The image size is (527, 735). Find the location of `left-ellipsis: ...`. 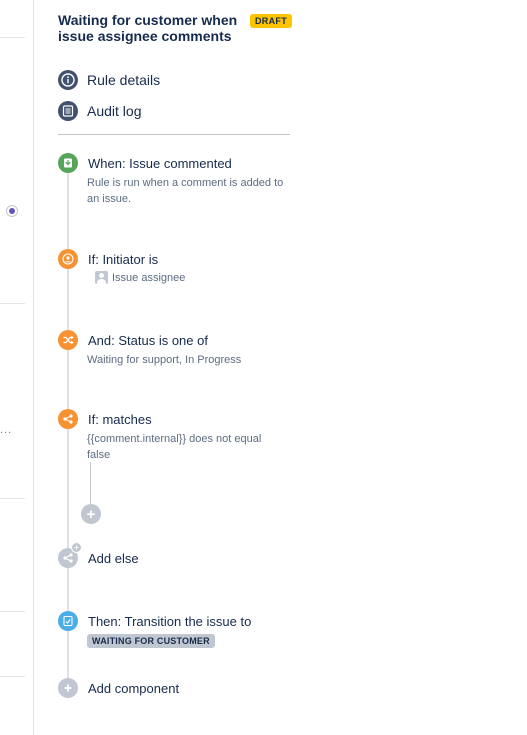

left-ellipsis: ... is located at coordinates (6, 430).